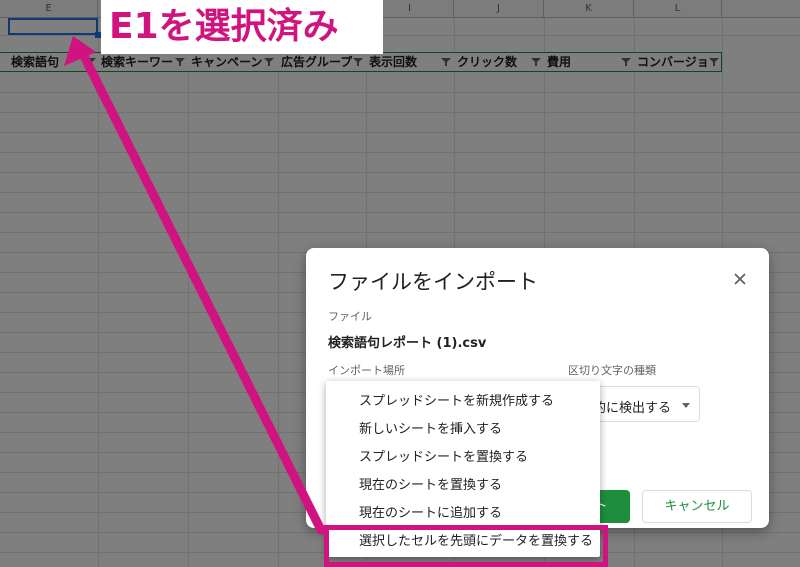 The width and height of the screenshot is (800, 567). What do you see at coordinates (242, 27) in the screenshot?
I see `annotation-callout: E1を選択済み` at bounding box center [242, 27].